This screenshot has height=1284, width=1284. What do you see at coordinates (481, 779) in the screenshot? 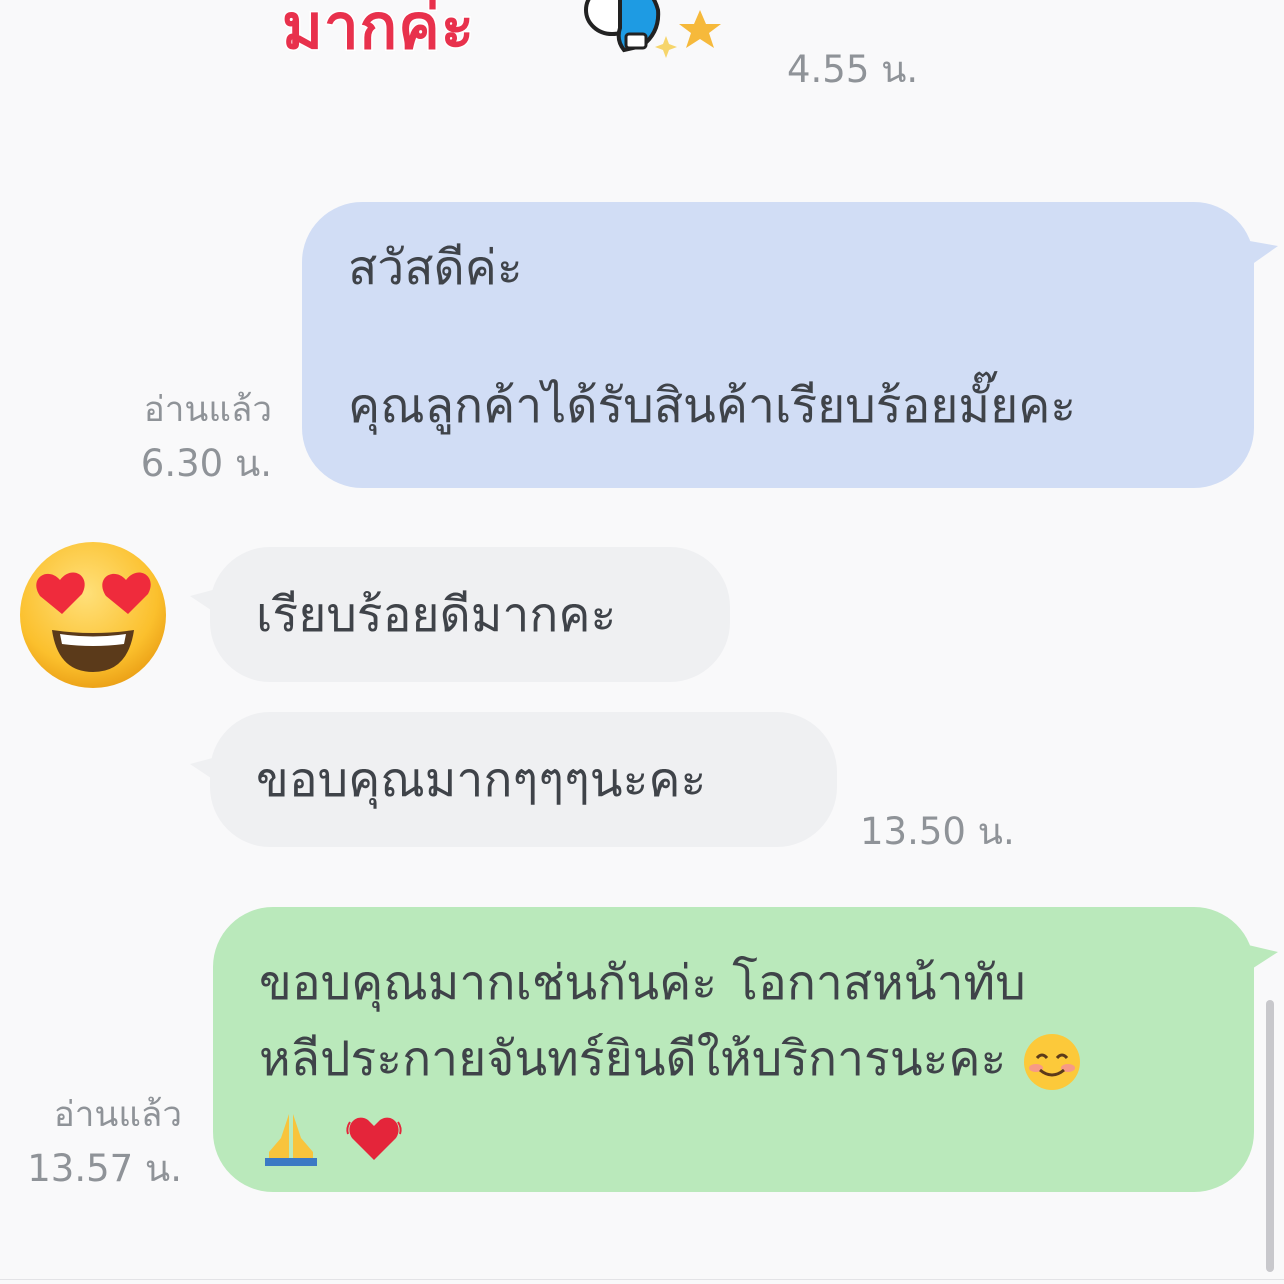
I see `message-line: ขอบคุณมากๆๆๆนะคะ` at bounding box center [481, 779].